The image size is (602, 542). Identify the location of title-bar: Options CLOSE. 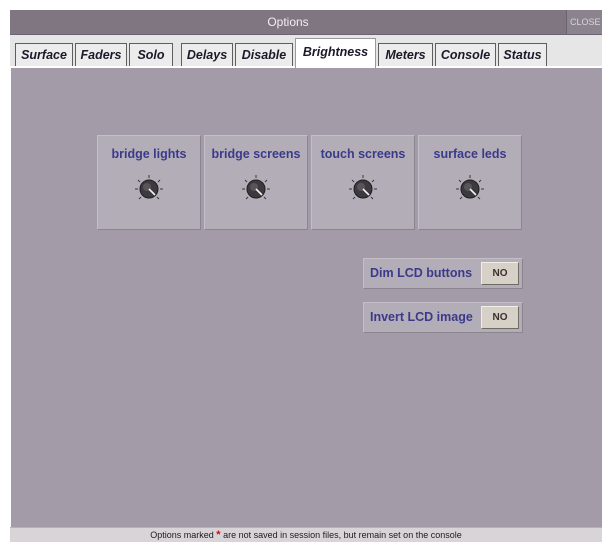
(306, 22).